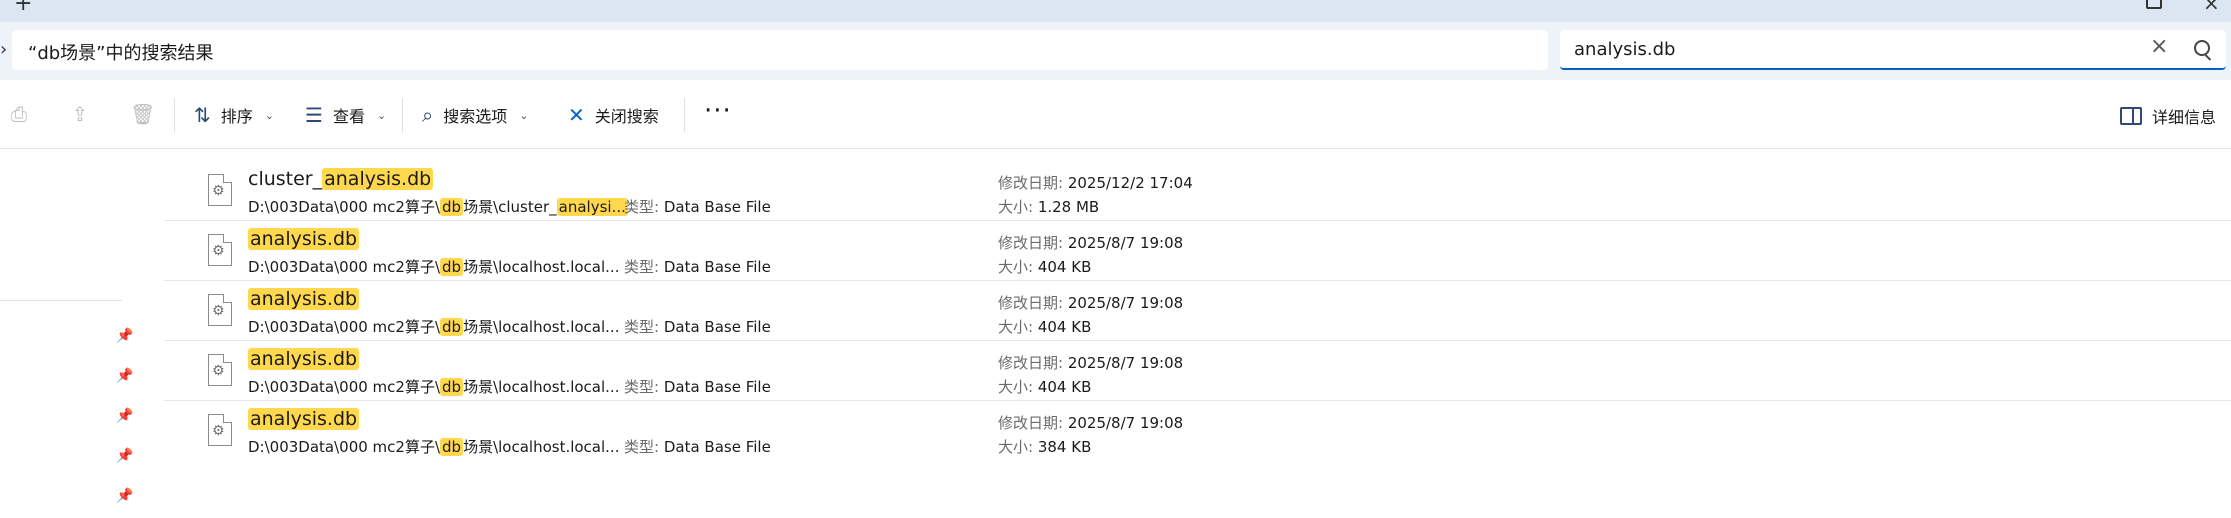 This screenshot has height=518, width=2231. I want to click on restore-icon, so click(2154, 4).